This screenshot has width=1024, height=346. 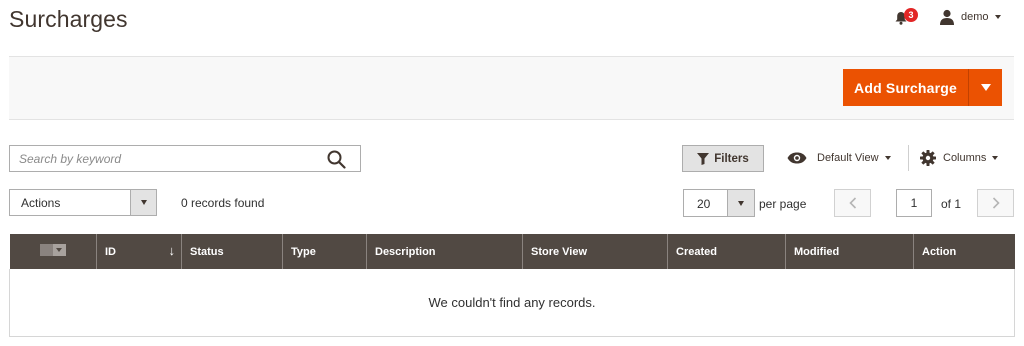 I want to click on actions-label: Actions, so click(x=41, y=203).